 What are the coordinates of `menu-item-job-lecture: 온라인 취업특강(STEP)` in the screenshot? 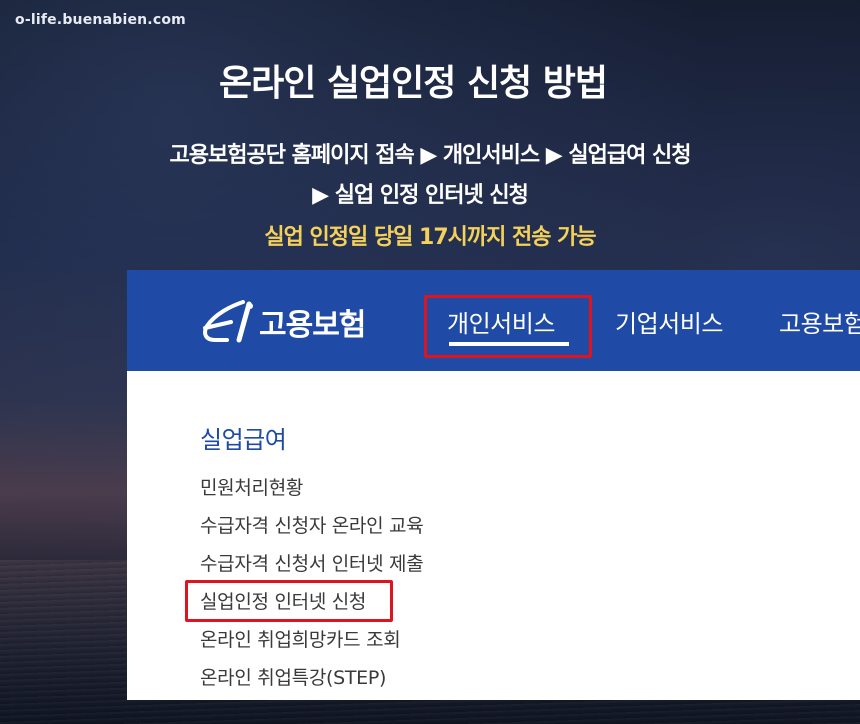 It's located at (311, 682).